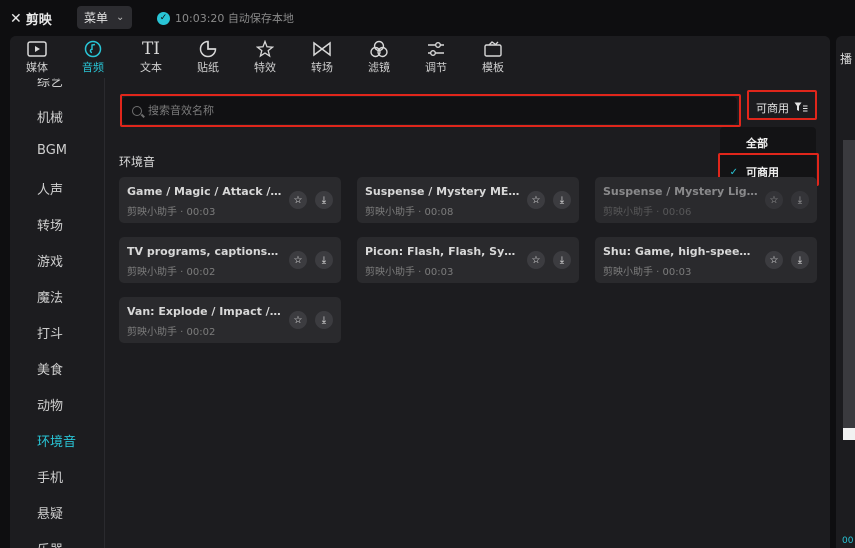 The height and width of the screenshot is (548, 855). What do you see at coordinates (379, 67) in the screenshot?
I see `tab-label: 滤镜` at bounding box center [379, 67].